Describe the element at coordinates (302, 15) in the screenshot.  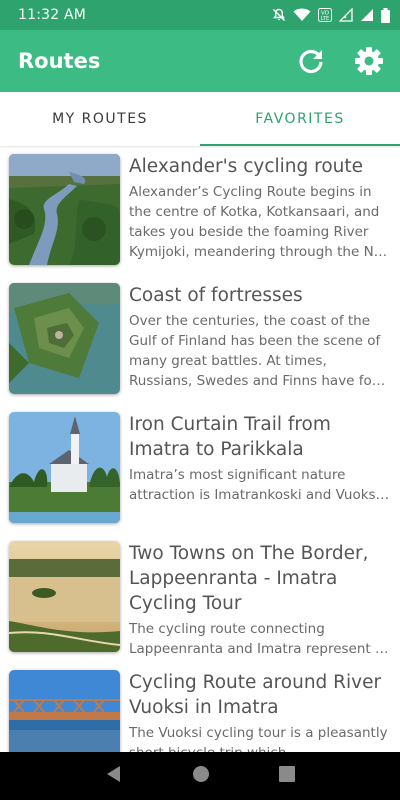
I see `wifi-icon` at that location.